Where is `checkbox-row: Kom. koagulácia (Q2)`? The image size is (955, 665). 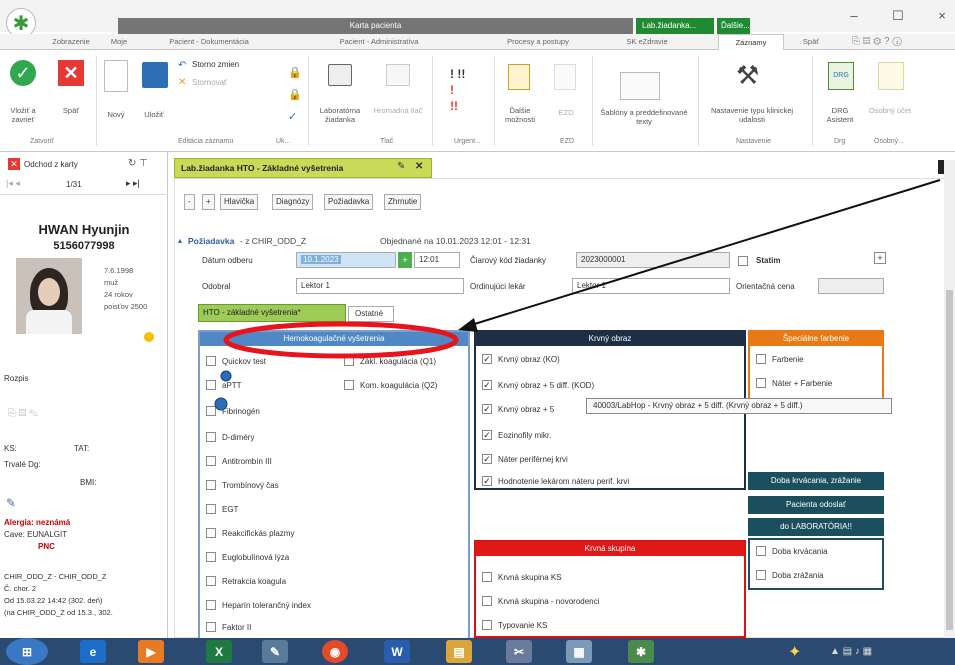
checkbox-row: Kom. koagulácia (Q2) is located at coordinates (390, 385).